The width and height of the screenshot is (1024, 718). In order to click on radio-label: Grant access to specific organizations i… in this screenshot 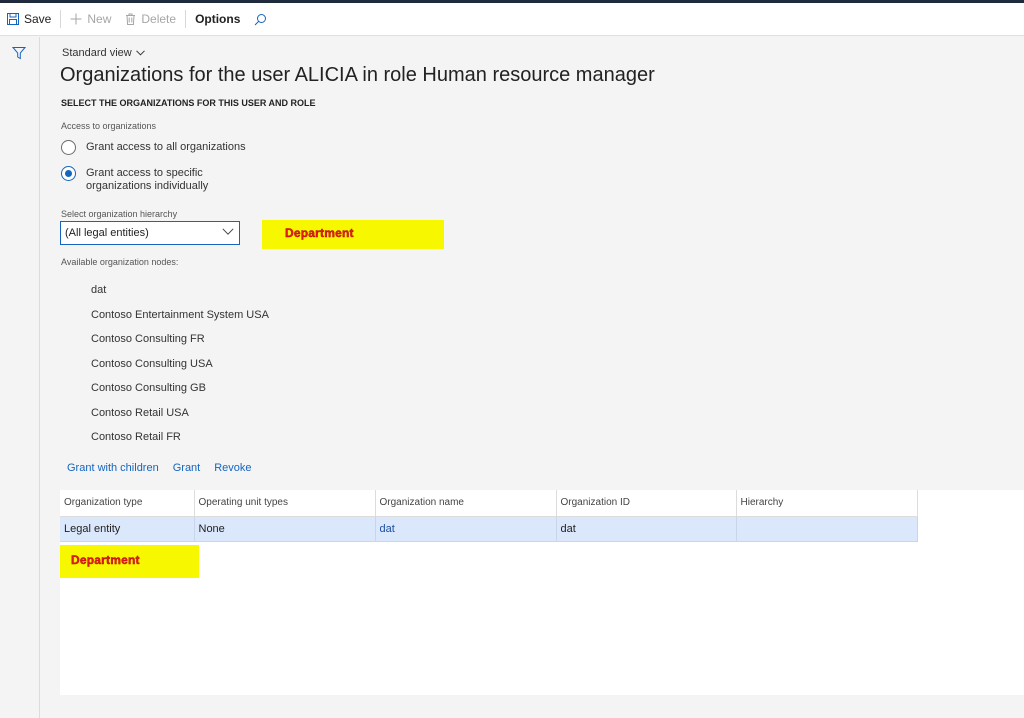, I will do `click(147, 179)`.